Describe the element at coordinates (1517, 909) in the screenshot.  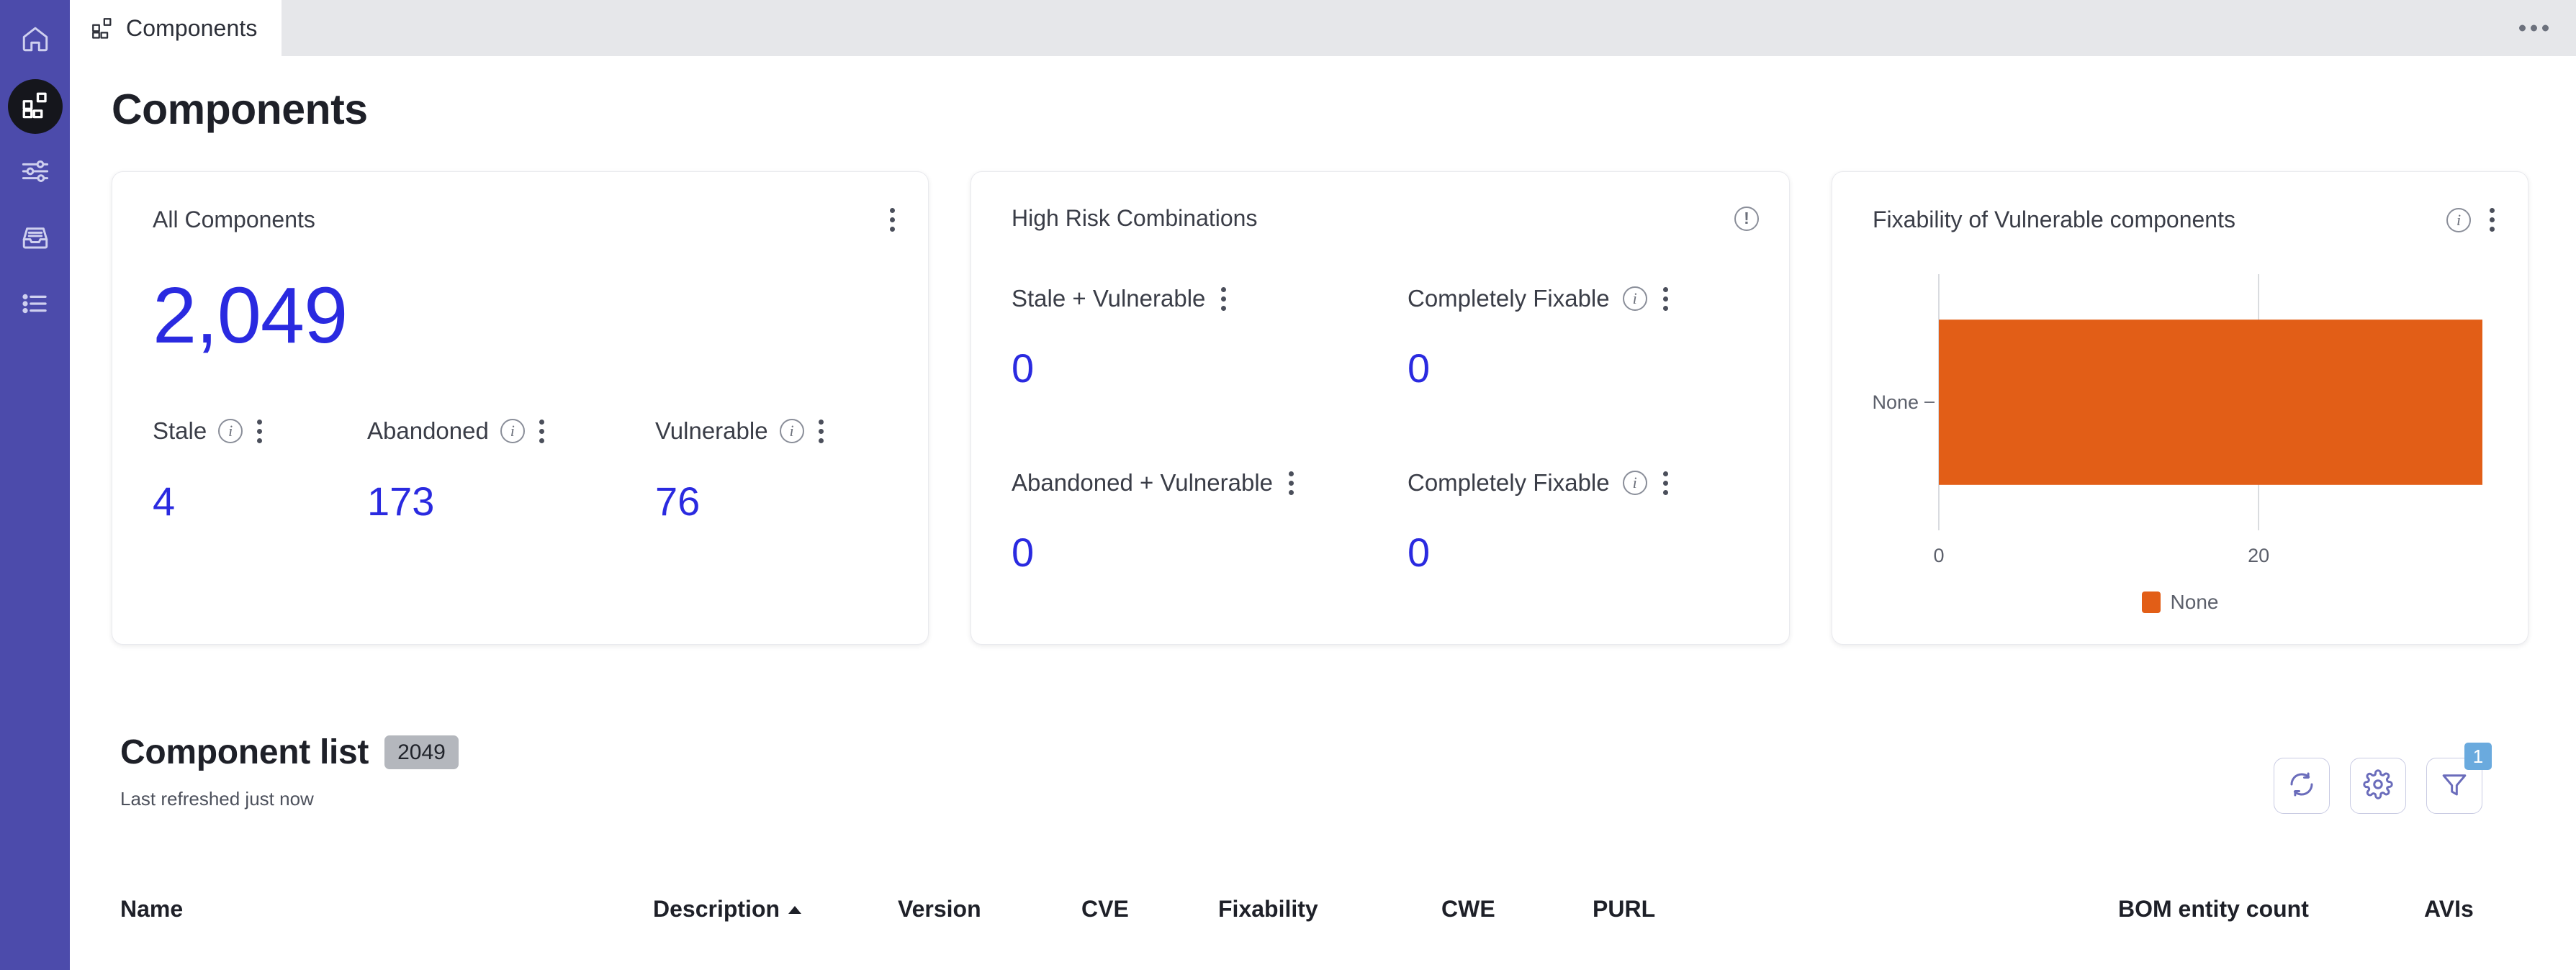
I see `column-header-cwe: CWE` at that location.